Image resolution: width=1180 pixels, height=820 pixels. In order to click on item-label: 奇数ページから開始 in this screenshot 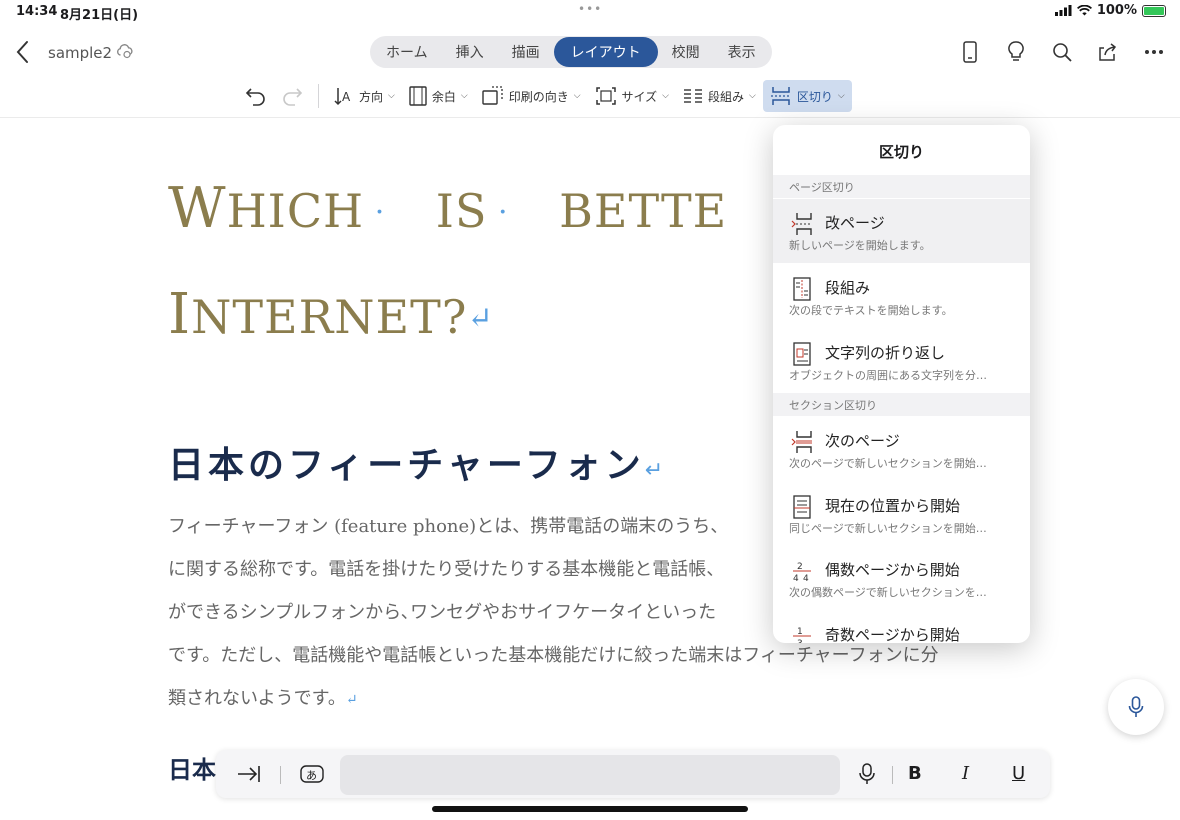, I will do `click(892, 634)`.